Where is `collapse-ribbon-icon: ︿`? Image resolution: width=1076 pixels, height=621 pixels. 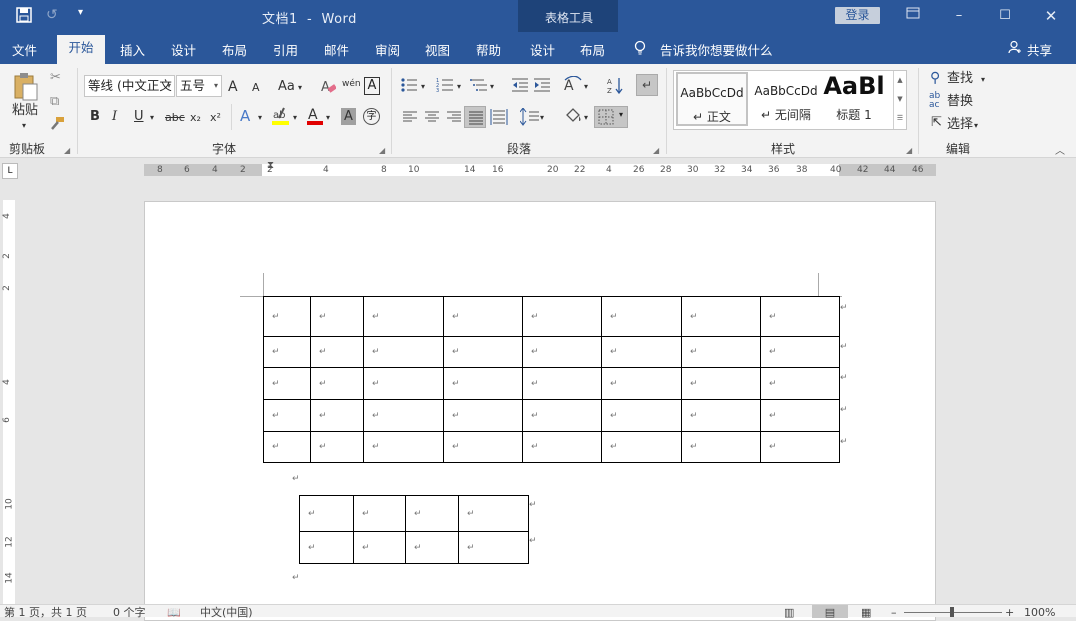
collapse-ribbon-icon: ︿ is located at coordinates (1060, 149).